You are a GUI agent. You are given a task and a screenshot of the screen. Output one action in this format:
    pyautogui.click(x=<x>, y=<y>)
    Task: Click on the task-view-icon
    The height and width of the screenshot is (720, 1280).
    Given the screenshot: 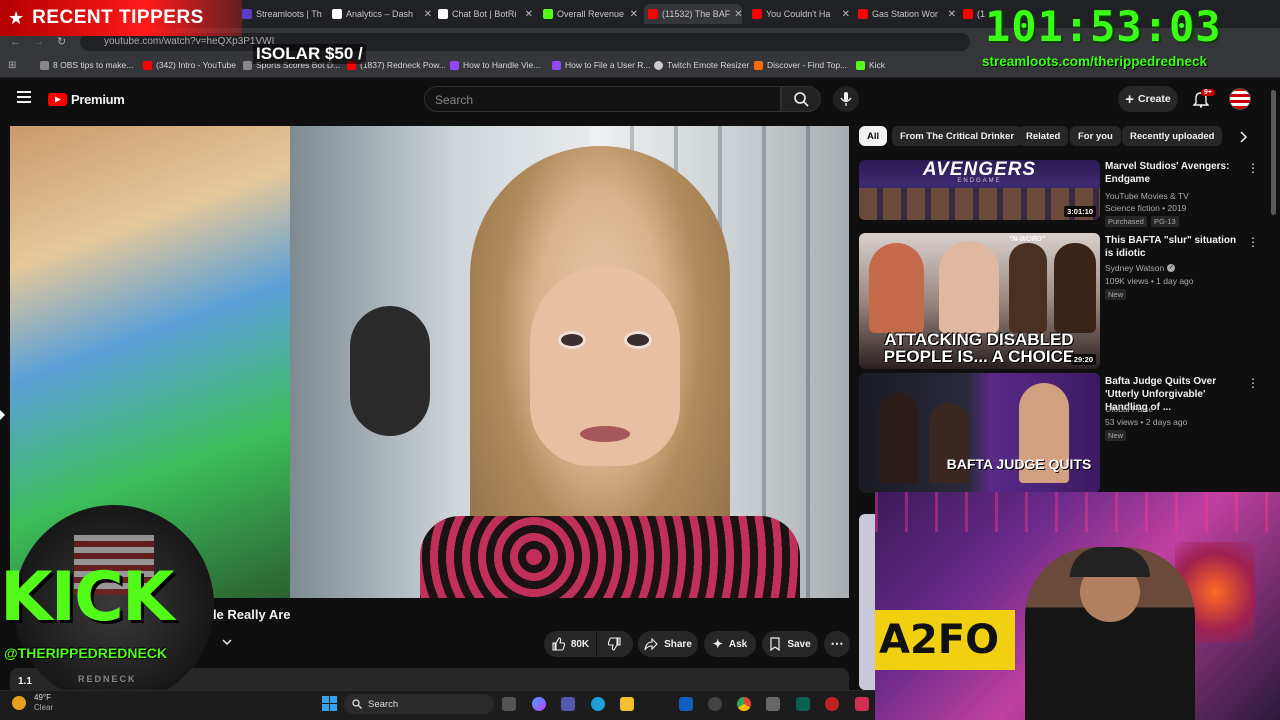 What is the action you would take?
    pyautogui.click(x=509, y=704)
    